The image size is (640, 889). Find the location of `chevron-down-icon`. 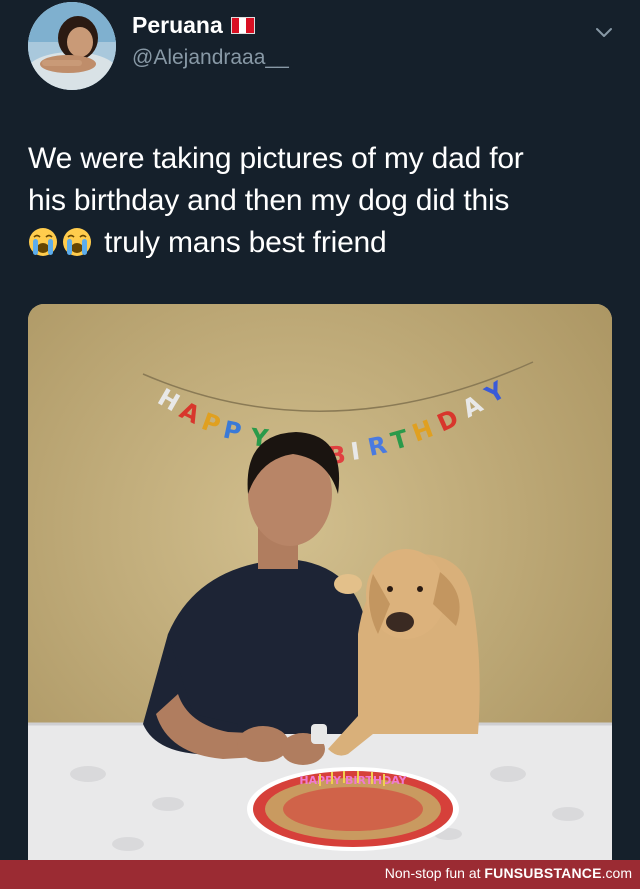

chevron-down-icon is located at coordinates (604, 32).